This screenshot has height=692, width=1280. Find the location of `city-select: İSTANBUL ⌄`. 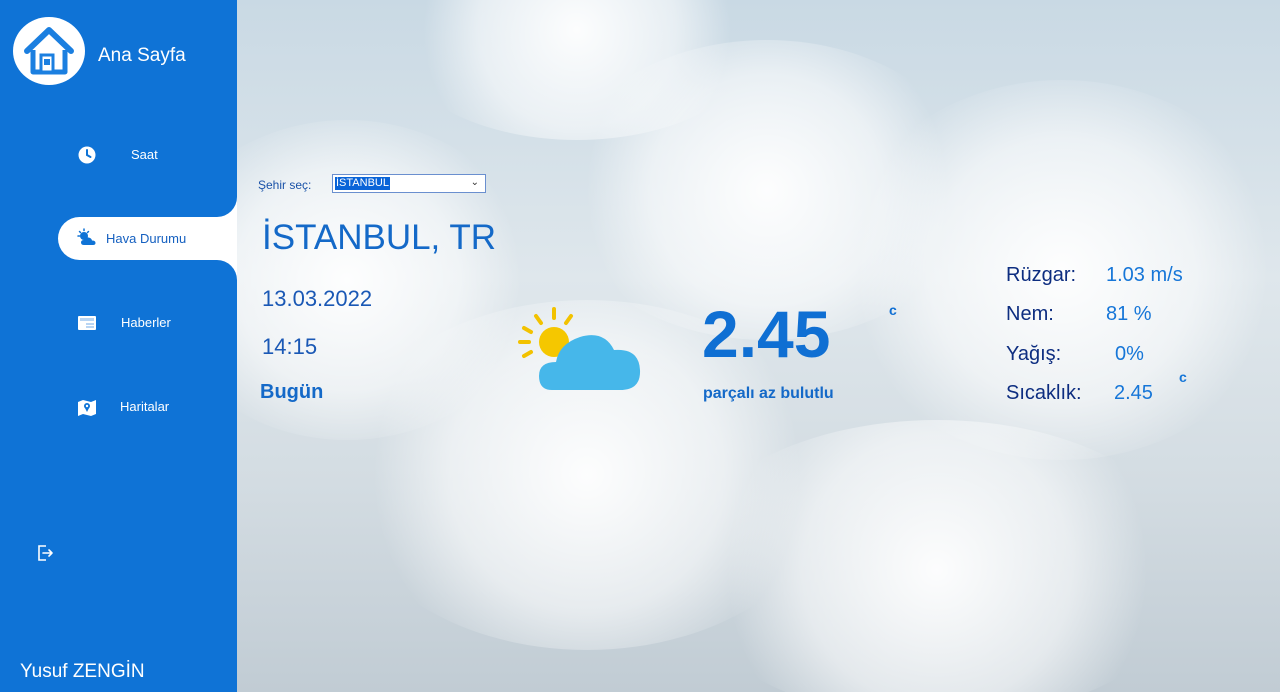

city-select: İSTANBUL ⌄ is located at coordinates (409, 183).